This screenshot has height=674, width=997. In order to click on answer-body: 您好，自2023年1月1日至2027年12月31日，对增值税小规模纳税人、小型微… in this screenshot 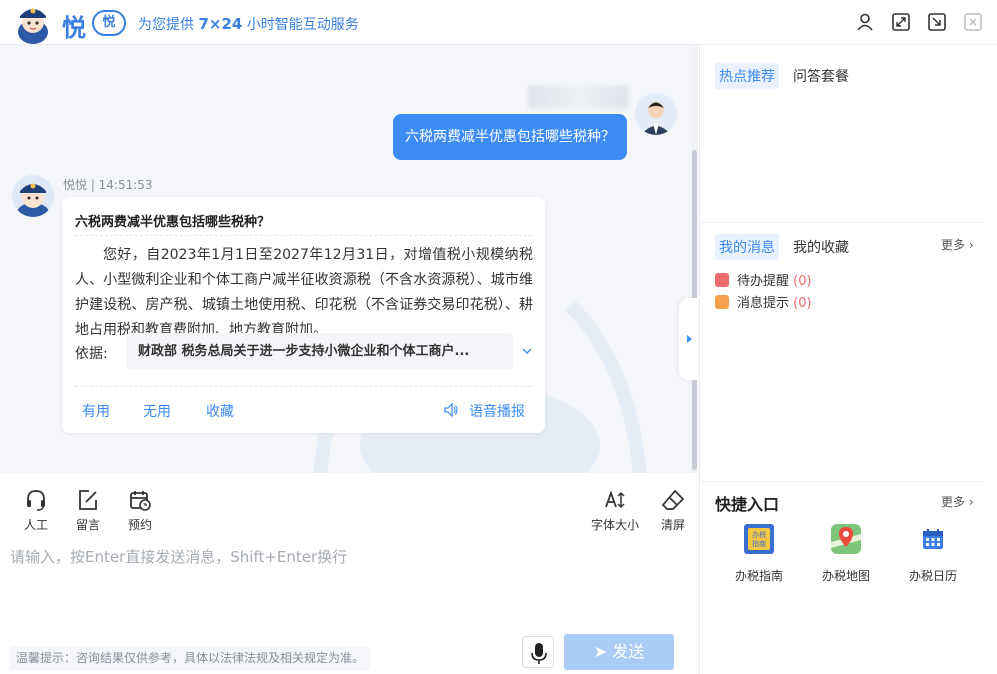, I will do `click(304, 292)`.